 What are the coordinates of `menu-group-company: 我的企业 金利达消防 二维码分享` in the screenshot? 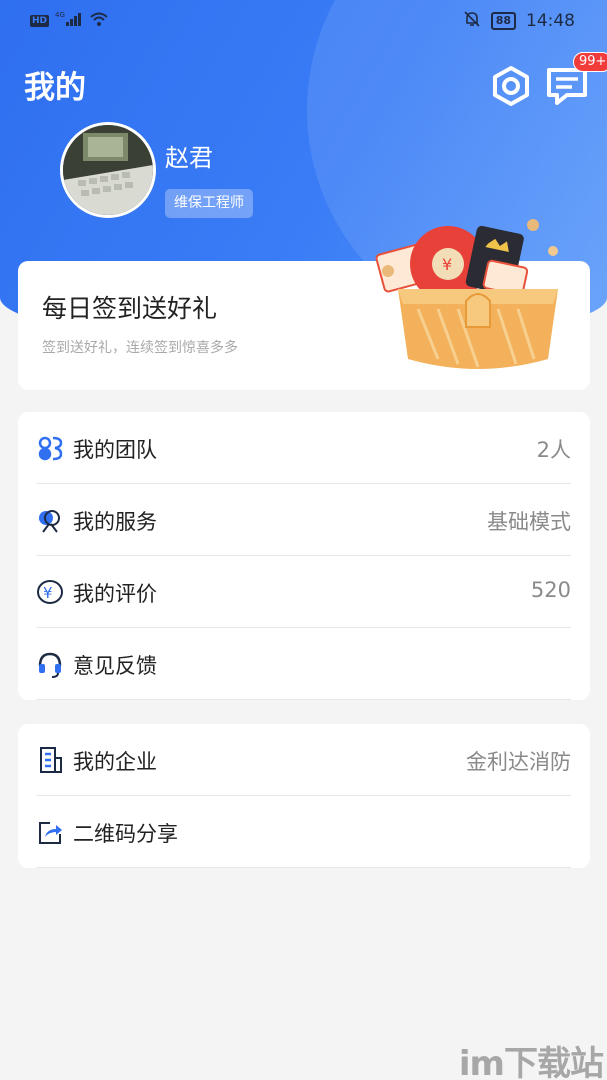 It's located at (304, 796).